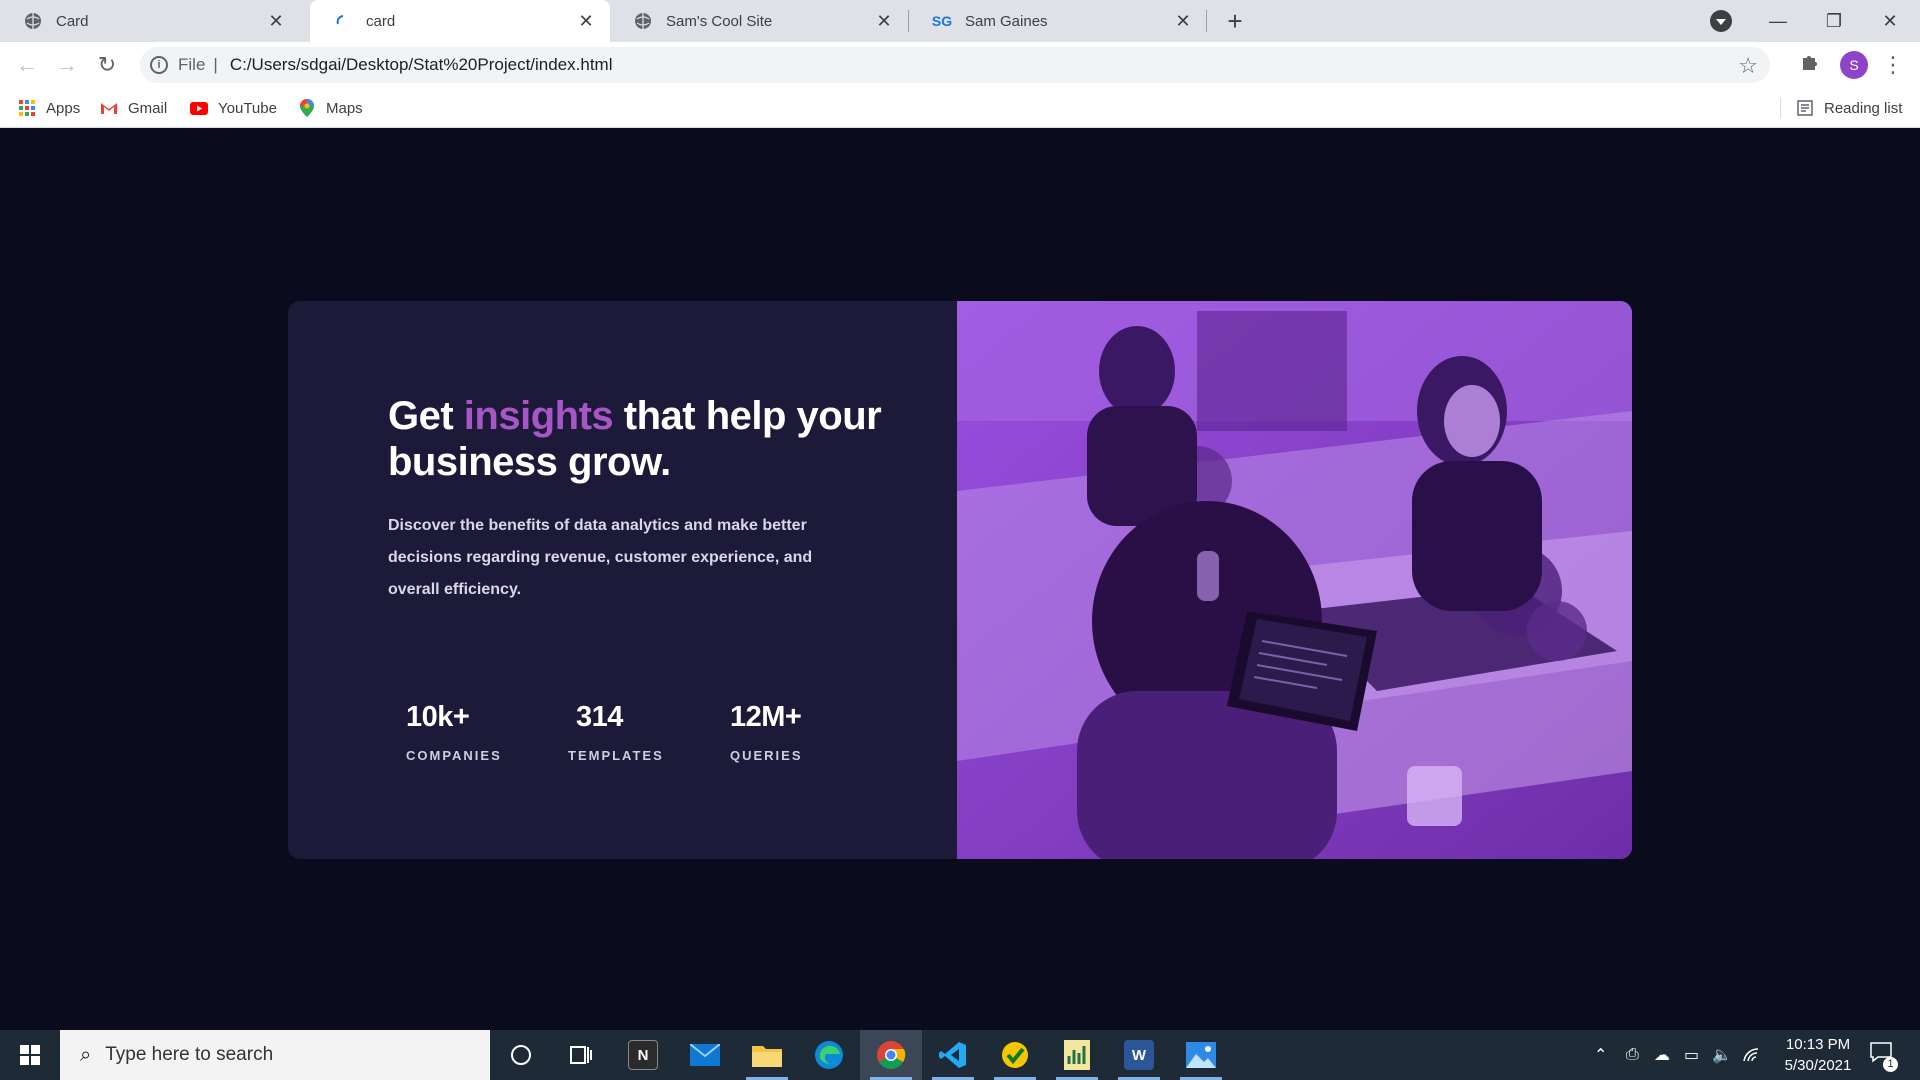  Describe the element at coordinates (1721, 21) in the screenshot. I see `tab-search-icon` at that location.